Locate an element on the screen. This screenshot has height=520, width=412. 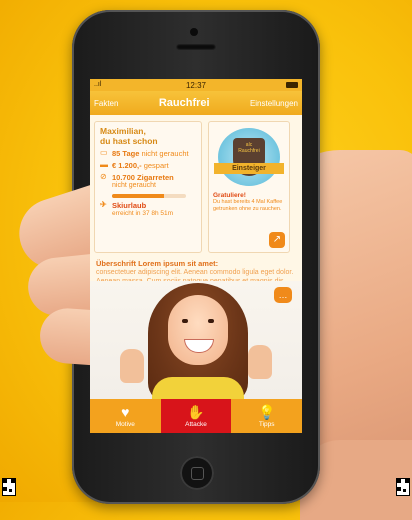
navigation-bar: Fakten Rauchfrei Einstellungen is located at coordinates (196, 103).